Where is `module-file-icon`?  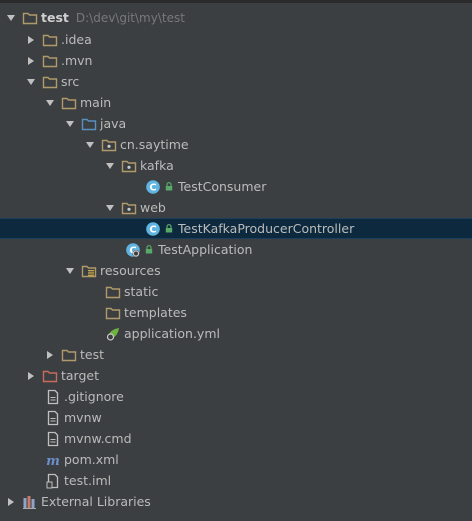 module-file-icon is located at coordinates (53, 481).